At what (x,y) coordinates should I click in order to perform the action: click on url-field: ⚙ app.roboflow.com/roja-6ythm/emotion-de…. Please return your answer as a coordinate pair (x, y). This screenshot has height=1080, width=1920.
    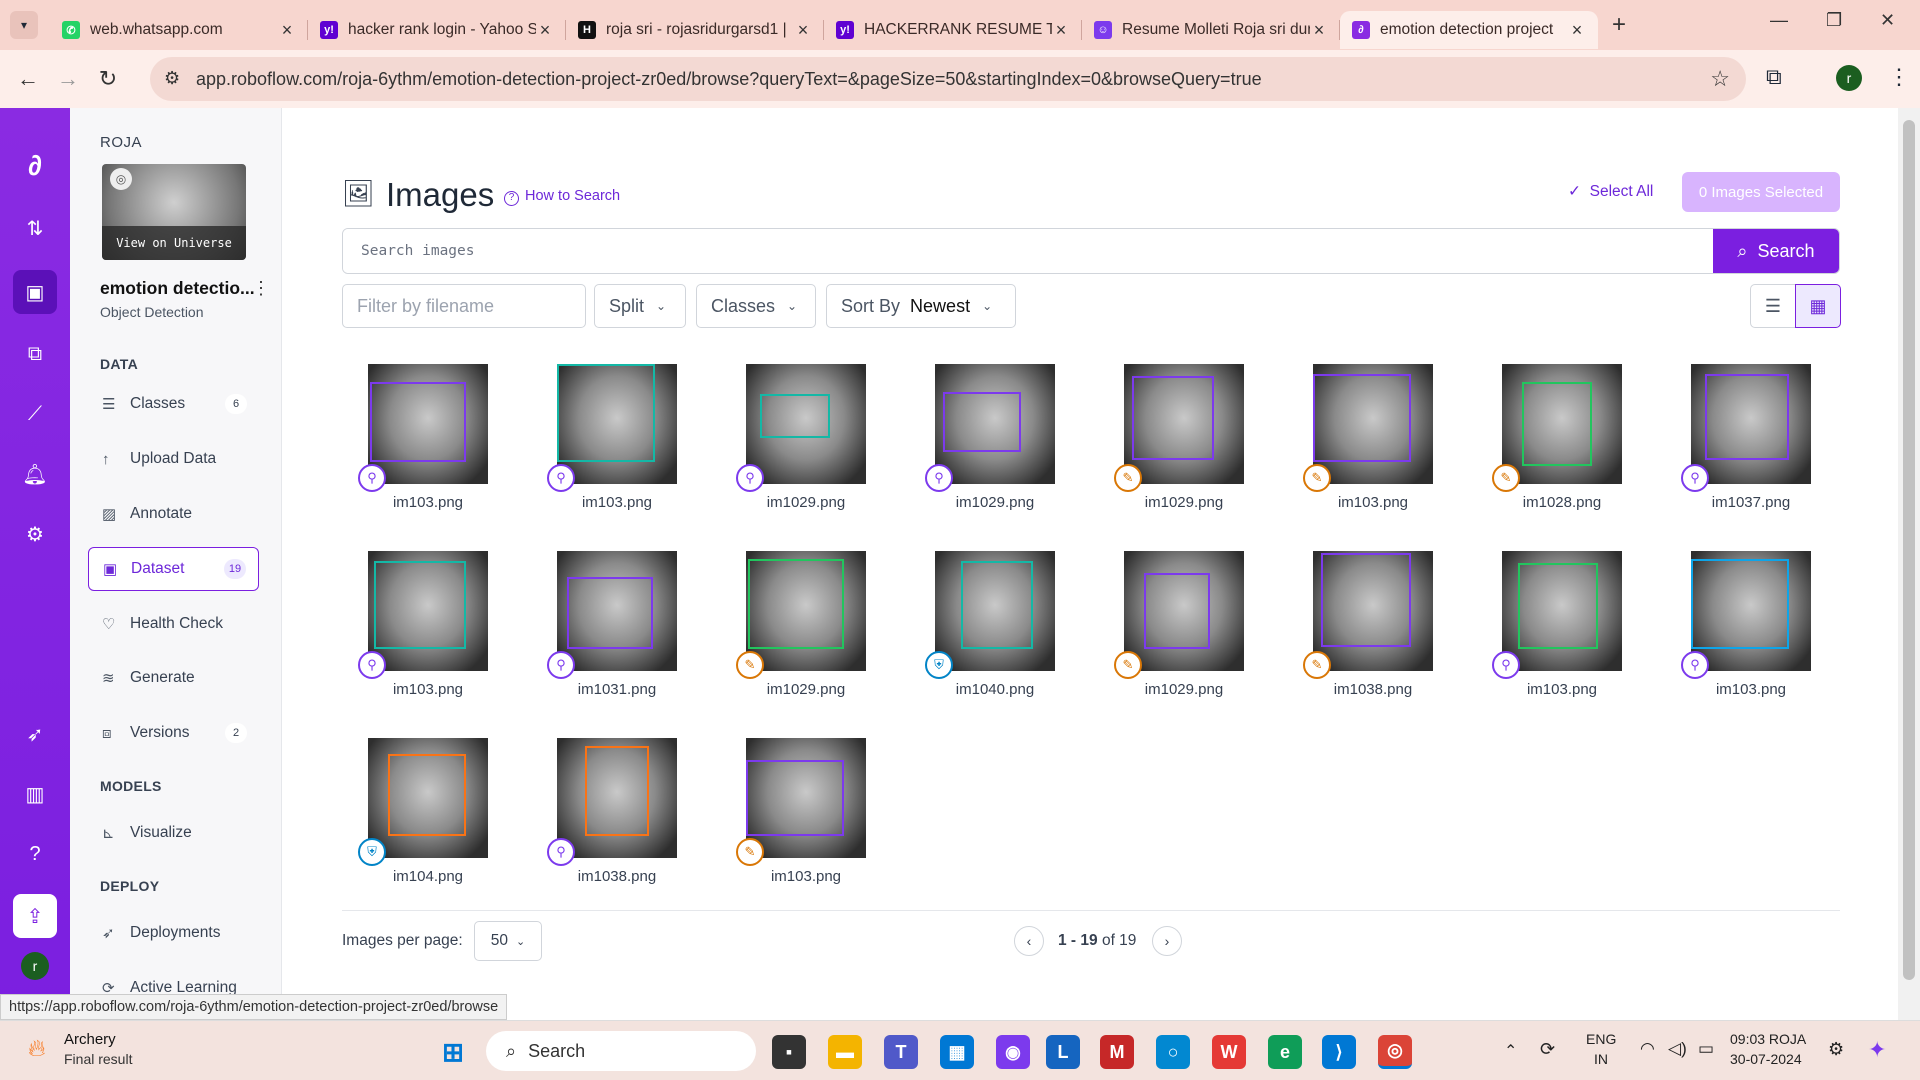
    Looking at the image, I should click on (948, 79).